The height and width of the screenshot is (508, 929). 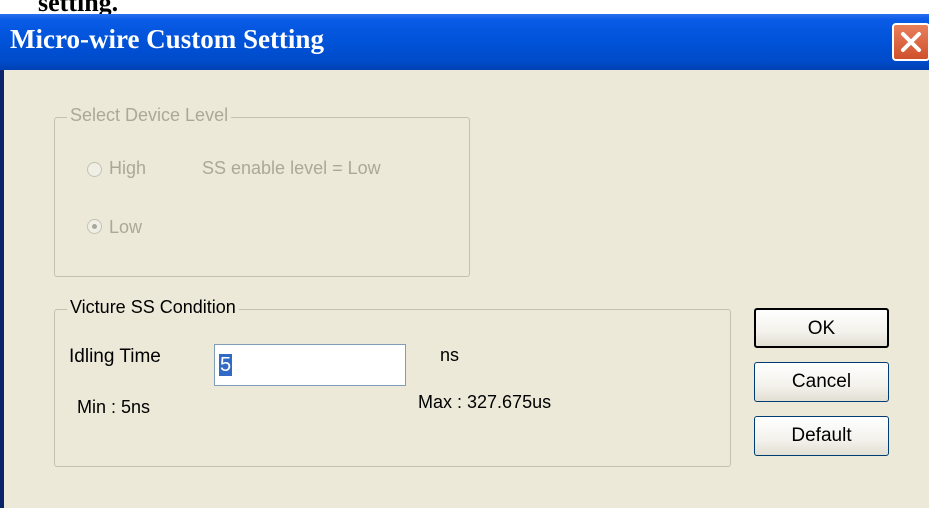 What do you see at coordinates (167, 39) in the screenshot?
I see `window-title: Micro-wire Custom Setting` at bounding box center [167, 39].